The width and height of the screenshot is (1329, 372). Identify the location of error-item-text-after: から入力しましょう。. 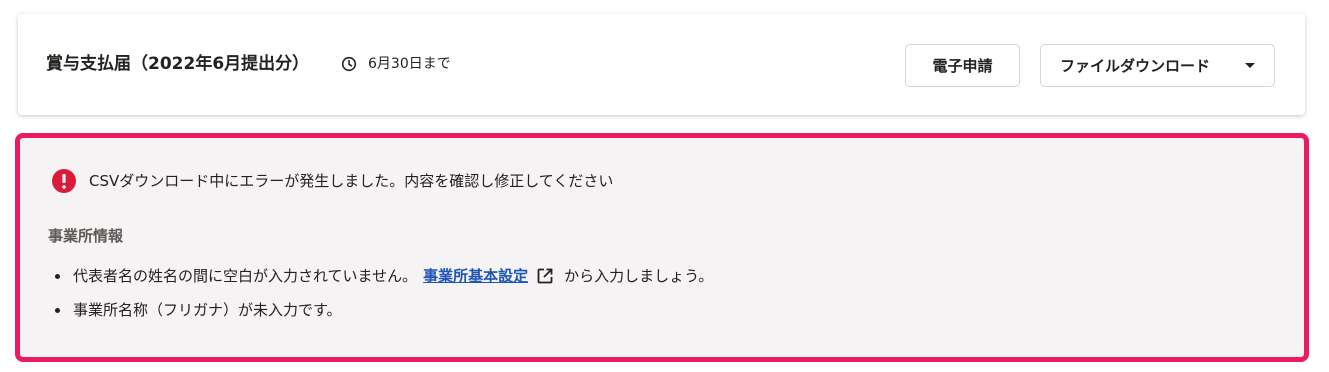
(639, 276).